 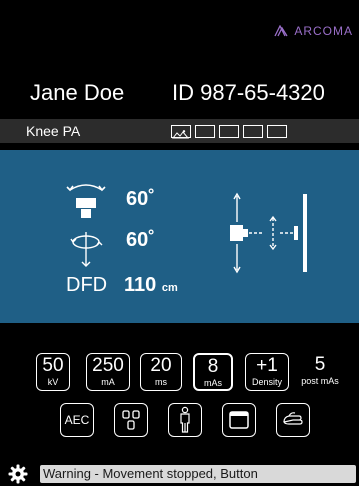 What do you see at coordinates (108, 382) in the screenshot?
I see `ma-unit: mA` at bounding box center [108, 382].